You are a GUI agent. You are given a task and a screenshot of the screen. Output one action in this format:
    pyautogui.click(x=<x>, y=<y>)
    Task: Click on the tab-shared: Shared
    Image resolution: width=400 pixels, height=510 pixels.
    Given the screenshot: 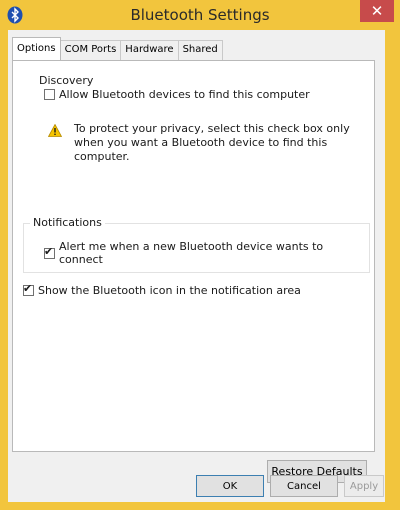 What is the action you would take?
    pyautogui.click(x=200, y=50)
    